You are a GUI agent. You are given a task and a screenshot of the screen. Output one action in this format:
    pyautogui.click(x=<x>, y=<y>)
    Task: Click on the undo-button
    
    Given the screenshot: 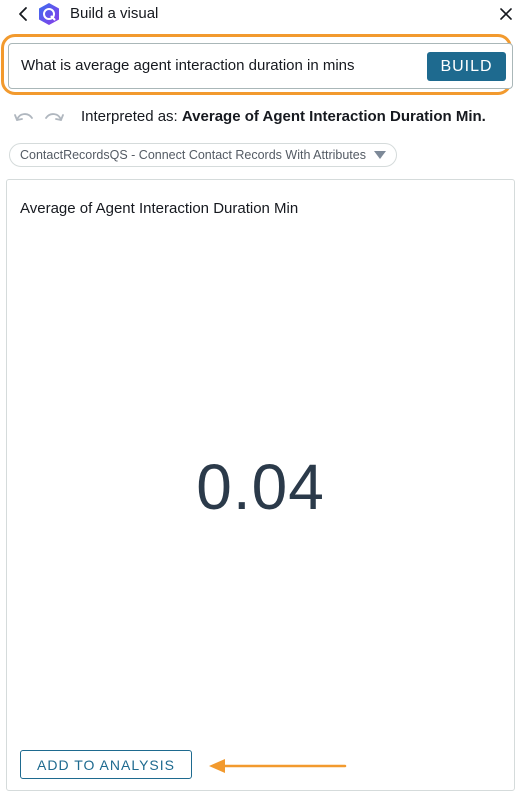 What is the action you would take?
    pyautogui.click(x=24, y=117)
    